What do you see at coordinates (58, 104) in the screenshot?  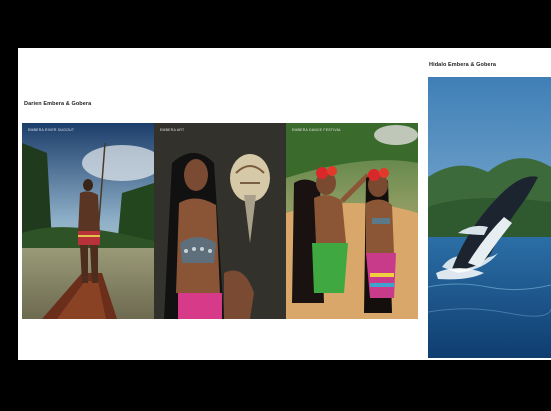 I see `section-title-left: Darien Embera & Gobera` at bounding box center [58, 104].